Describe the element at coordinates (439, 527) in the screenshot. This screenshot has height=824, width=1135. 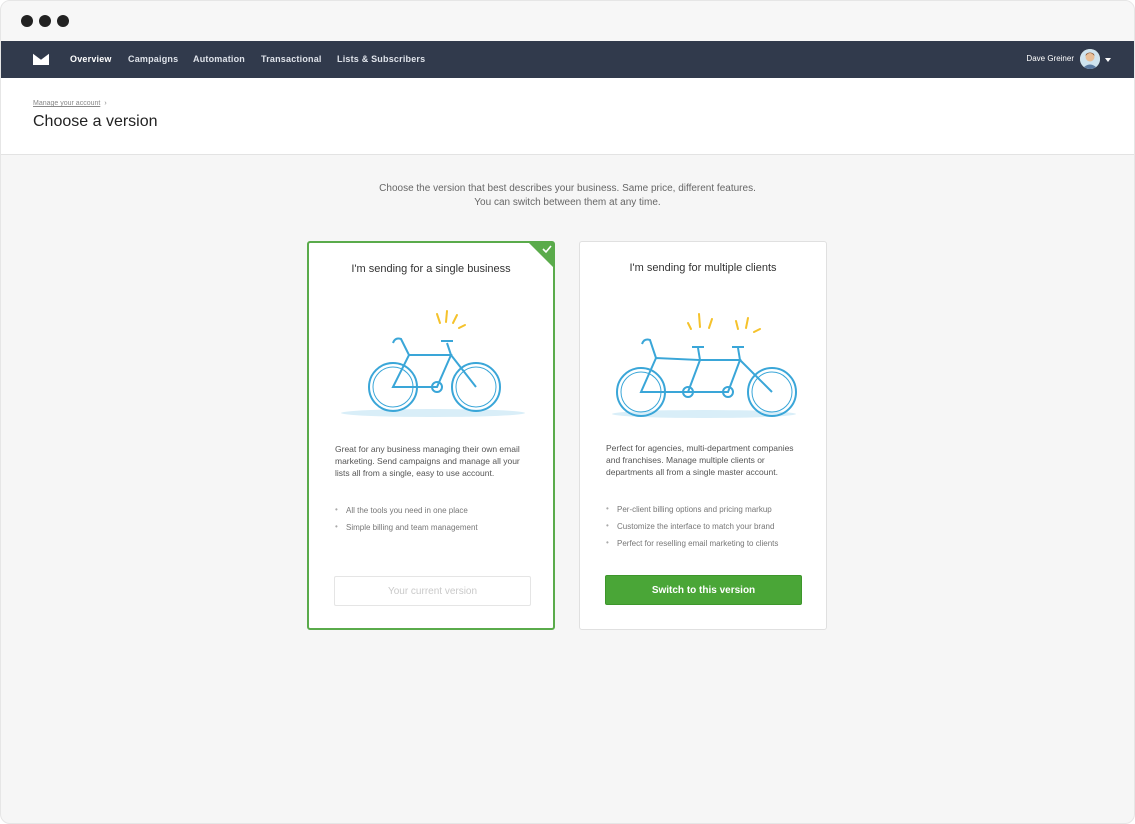
I see `list-item: Simple billing and team management` at that location.